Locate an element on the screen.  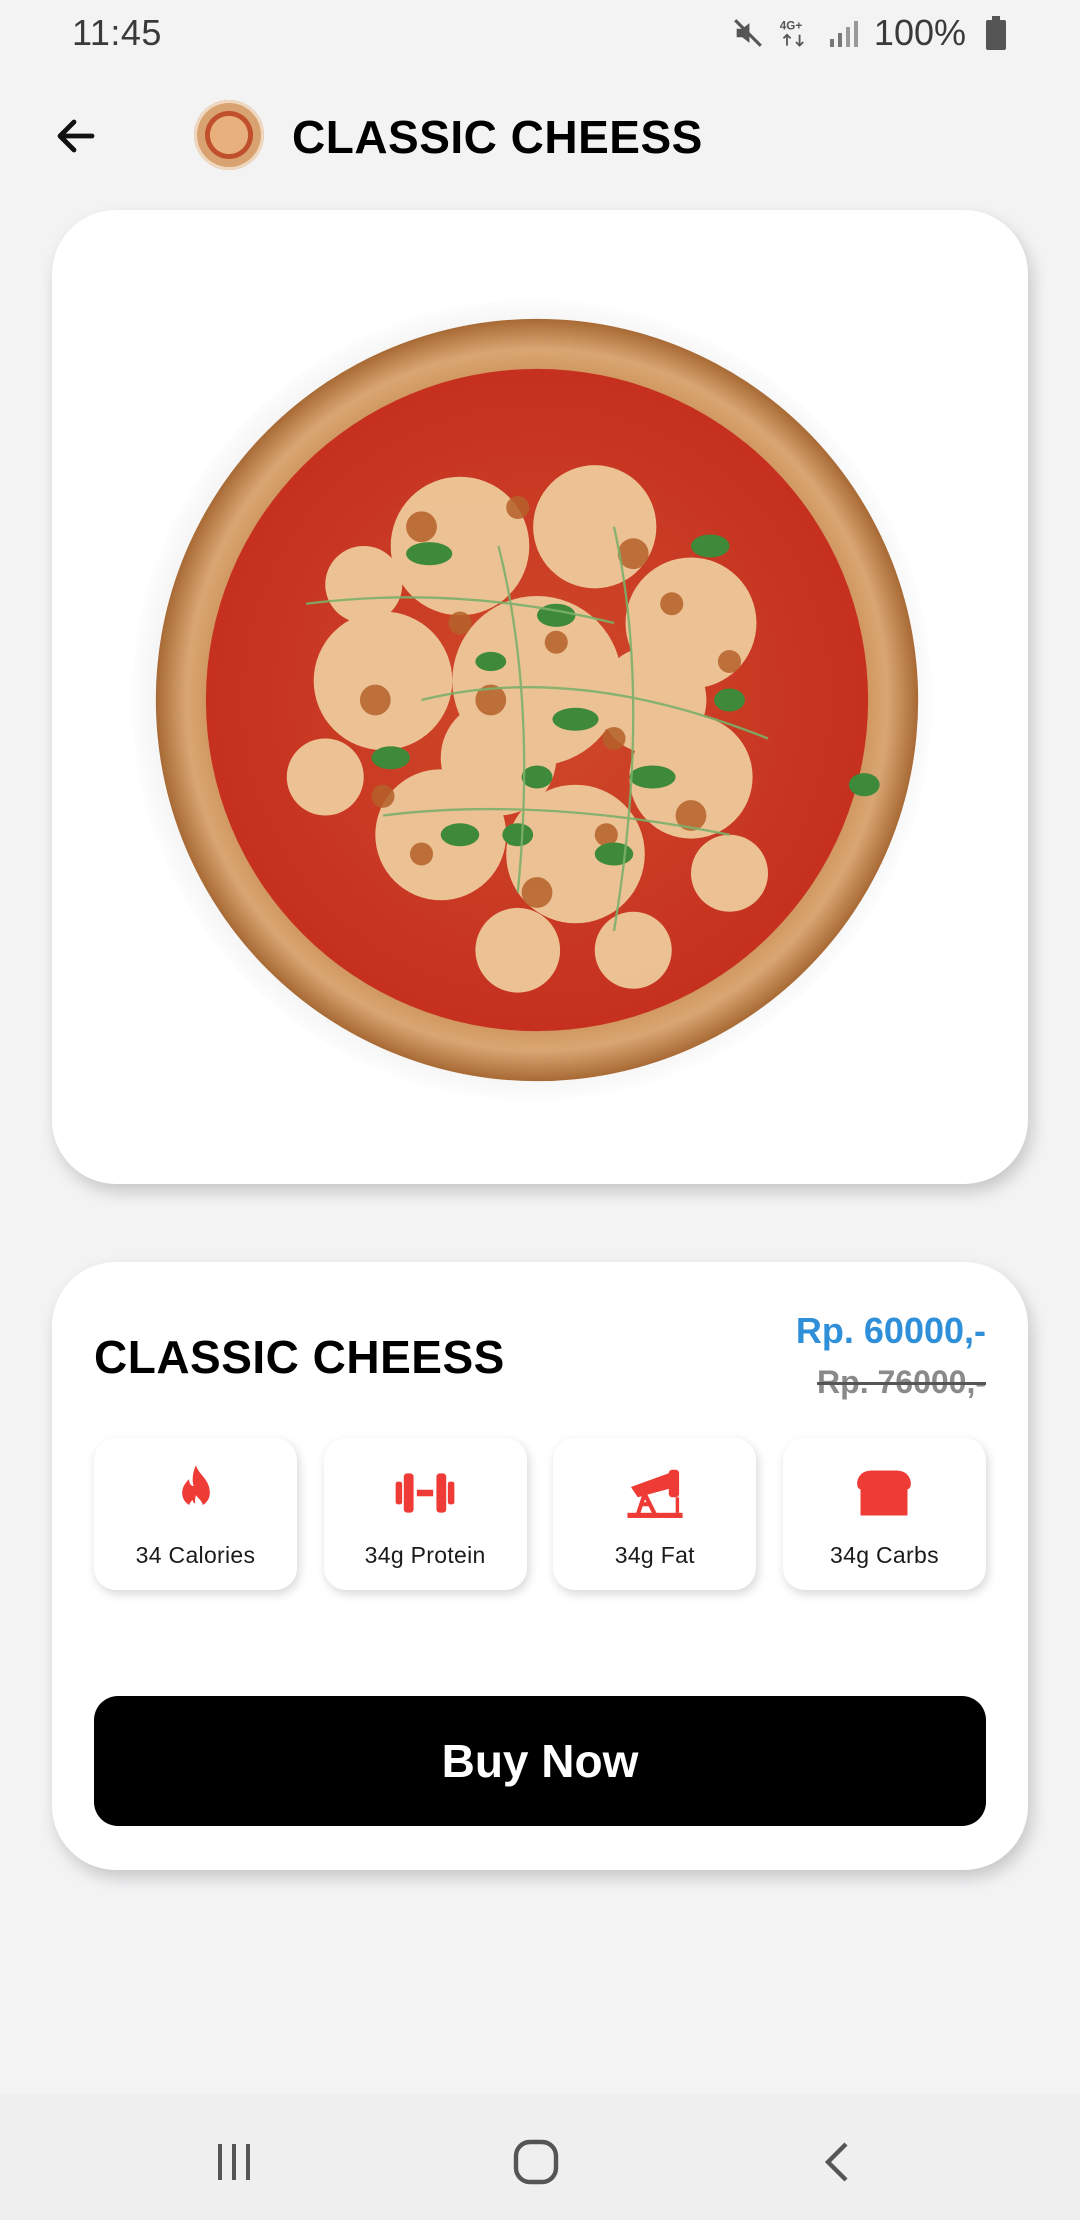
recent-apps-button is located at coordinates (234, 2162).